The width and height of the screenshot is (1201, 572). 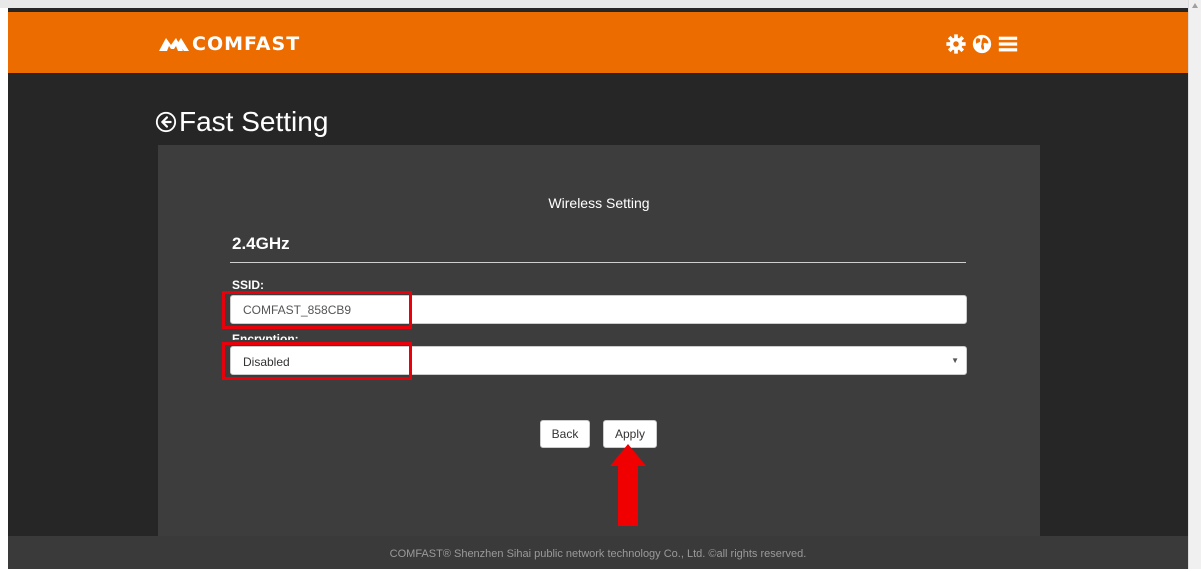 I want to click on vertical-scrollbar, so click(x=1194, y=284).